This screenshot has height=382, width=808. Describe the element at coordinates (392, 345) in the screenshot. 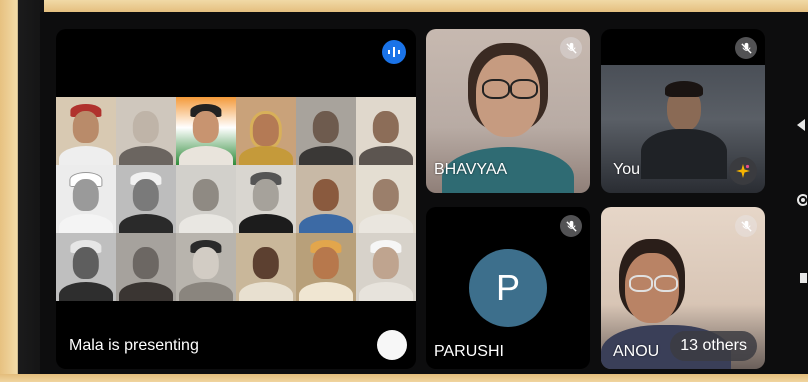

I see `presentation-options-button` at that location.